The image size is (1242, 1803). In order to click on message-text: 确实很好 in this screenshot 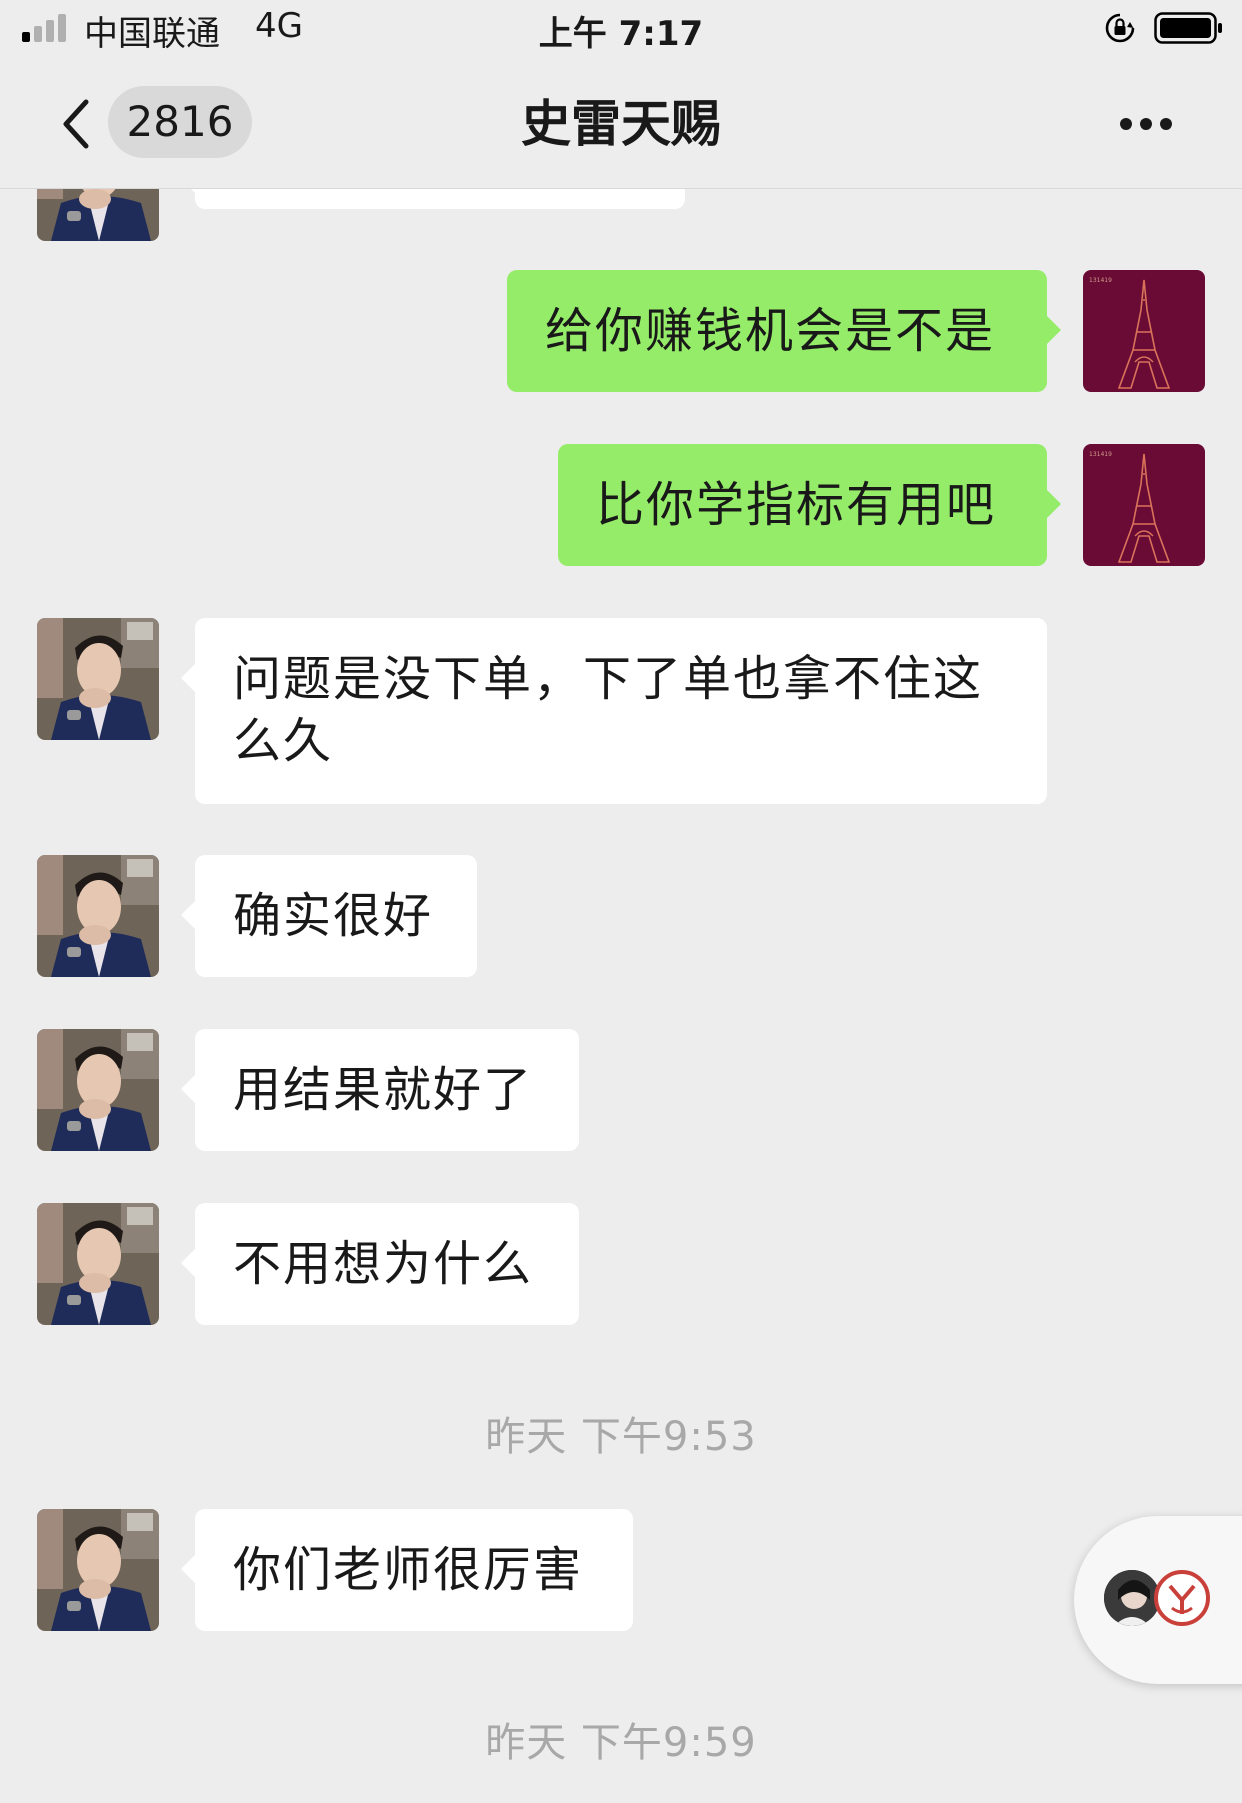, I will do `click(333, 916)`.